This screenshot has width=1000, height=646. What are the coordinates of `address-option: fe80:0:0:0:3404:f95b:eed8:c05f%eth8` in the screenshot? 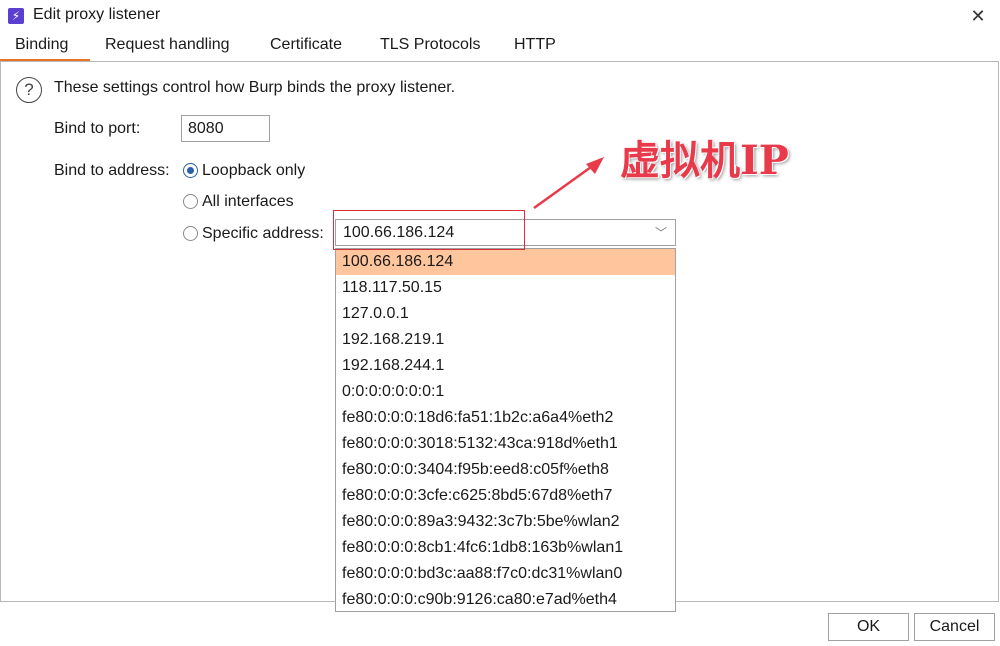 It's located at (505, 470).